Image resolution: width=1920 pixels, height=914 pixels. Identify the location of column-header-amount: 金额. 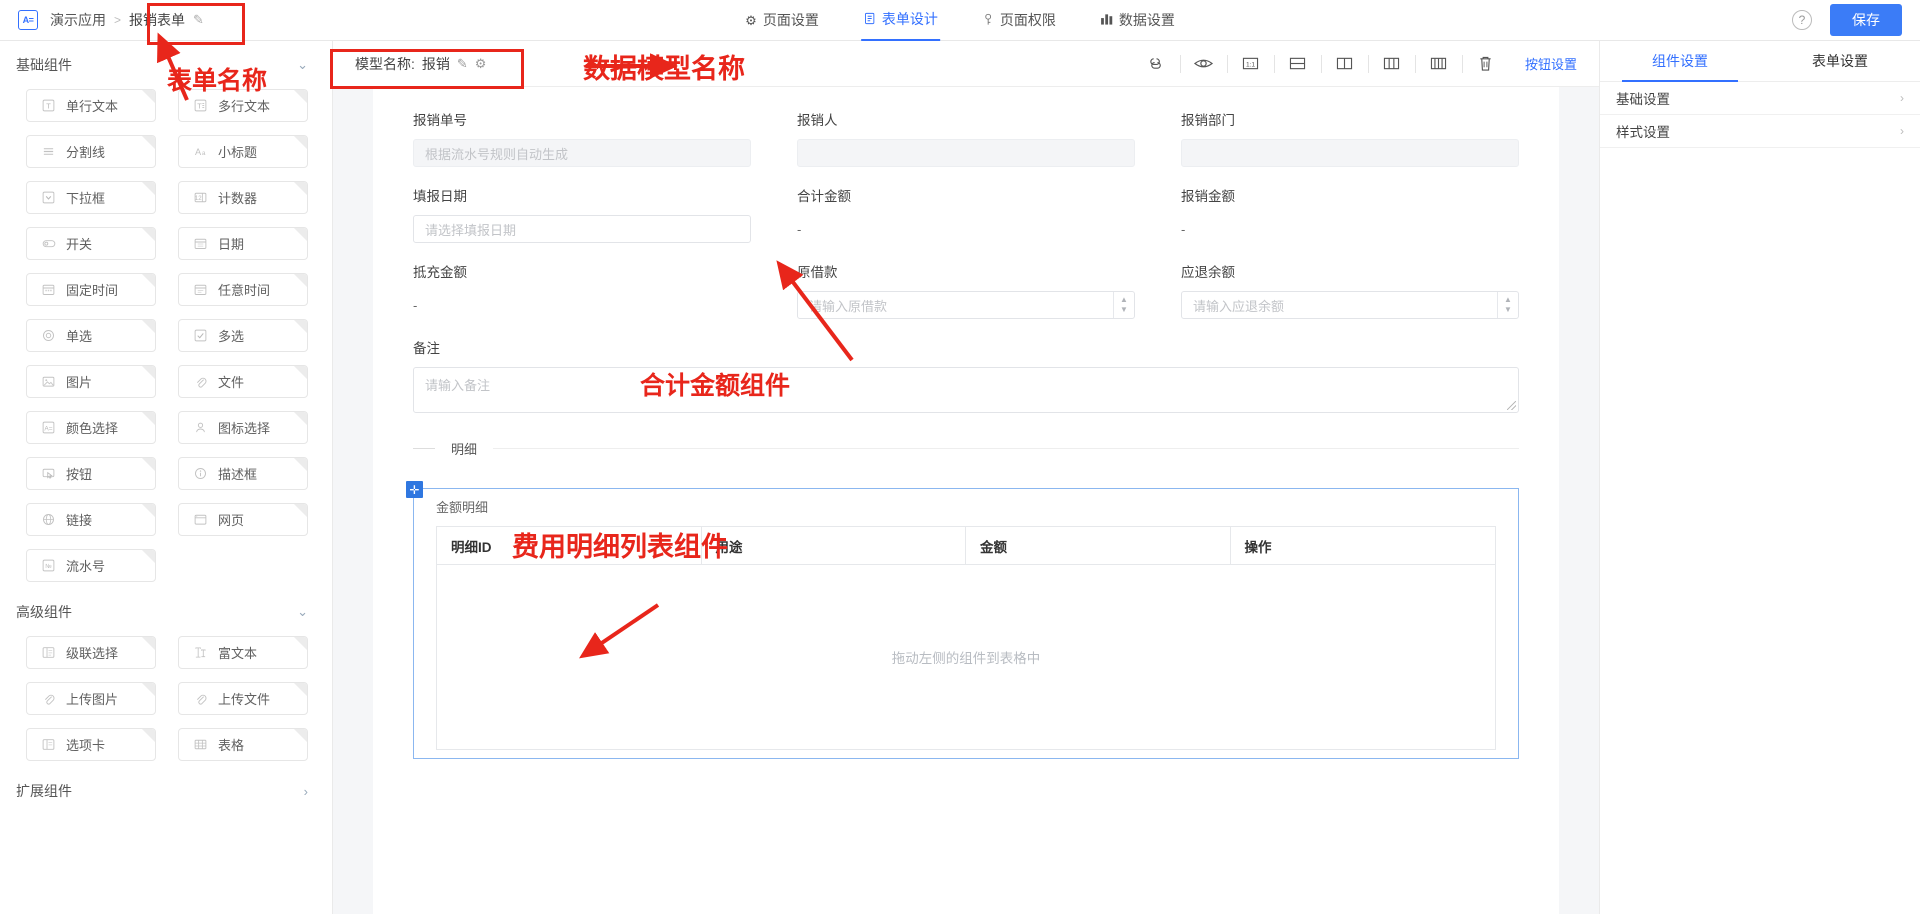
(1098, 545).